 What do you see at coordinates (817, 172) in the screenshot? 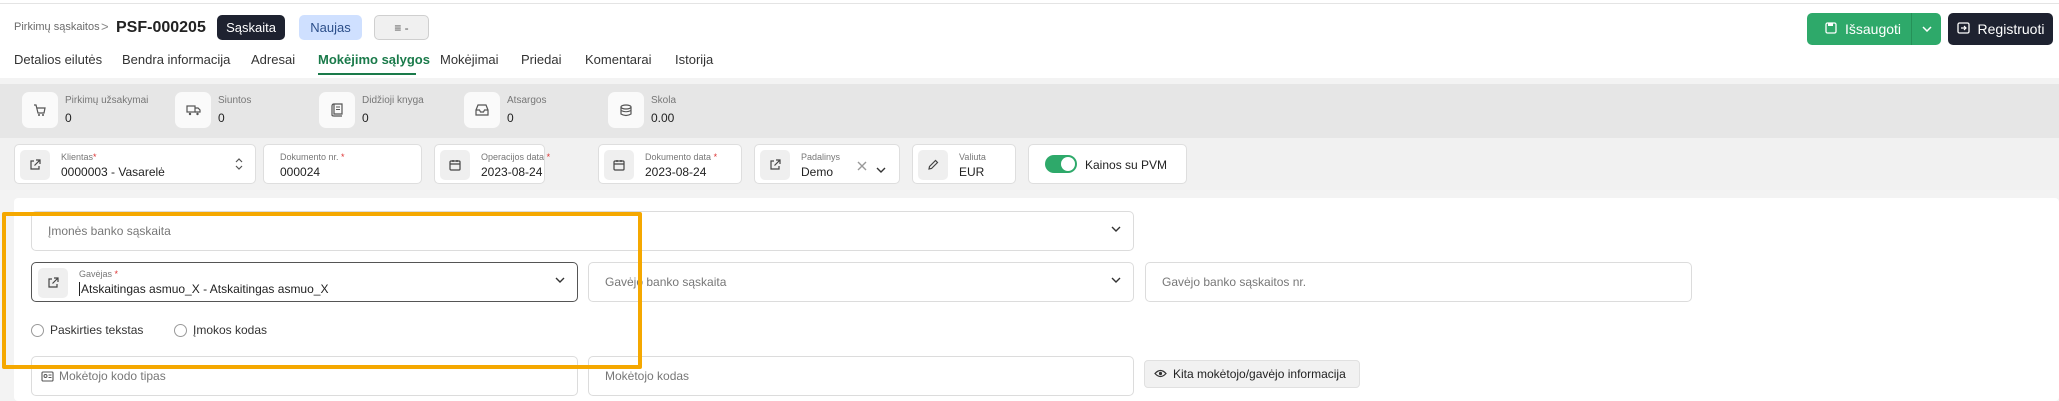
I see `department-value: Demo` at bounding box center [817, 172].